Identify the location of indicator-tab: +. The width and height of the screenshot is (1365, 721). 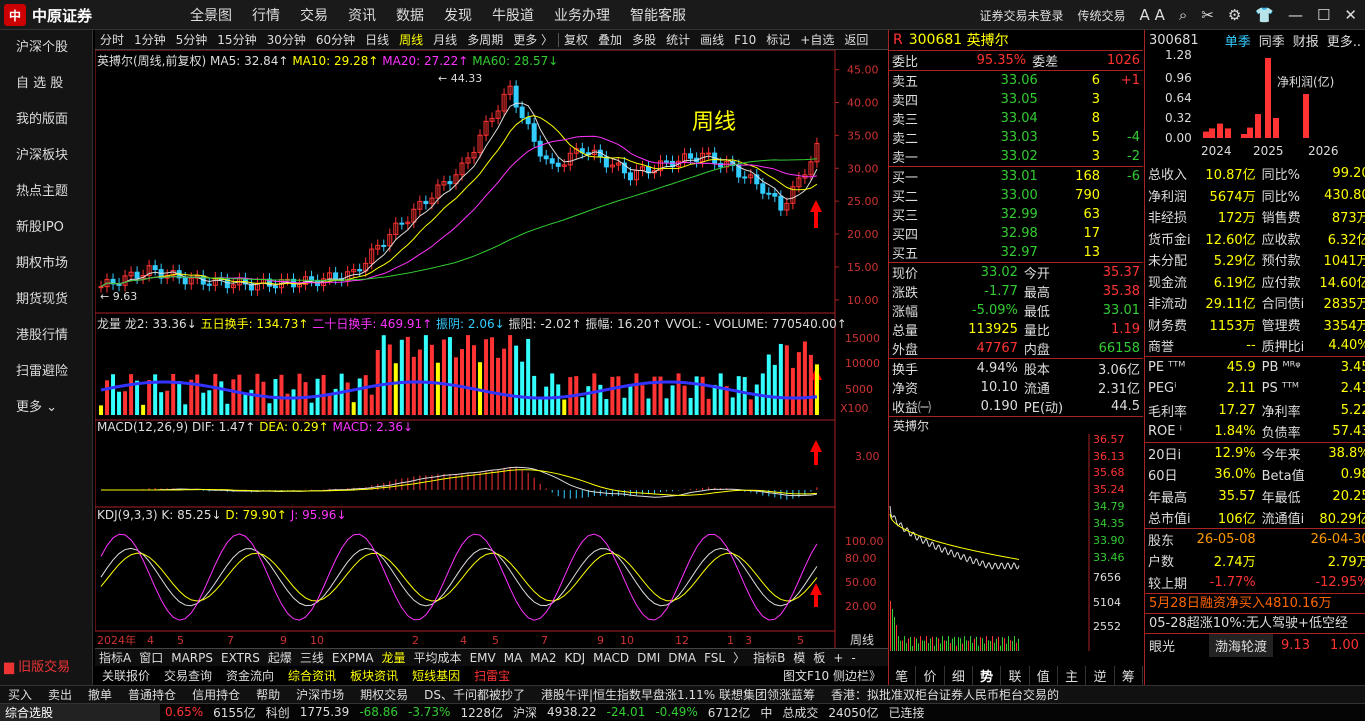
(838, 658).